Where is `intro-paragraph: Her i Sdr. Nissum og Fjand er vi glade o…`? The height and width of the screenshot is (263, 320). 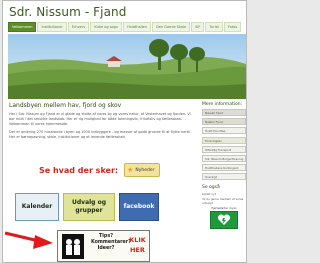
intro-paragraph: Her i Sdr. Nissum og Fjand er vi glade o… is located at coordinates (100, 119).